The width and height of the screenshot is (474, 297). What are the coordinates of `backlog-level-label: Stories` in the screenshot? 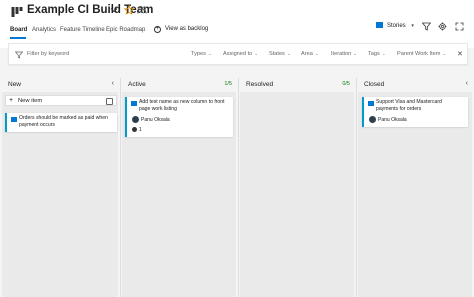 It's located at (396, 26).